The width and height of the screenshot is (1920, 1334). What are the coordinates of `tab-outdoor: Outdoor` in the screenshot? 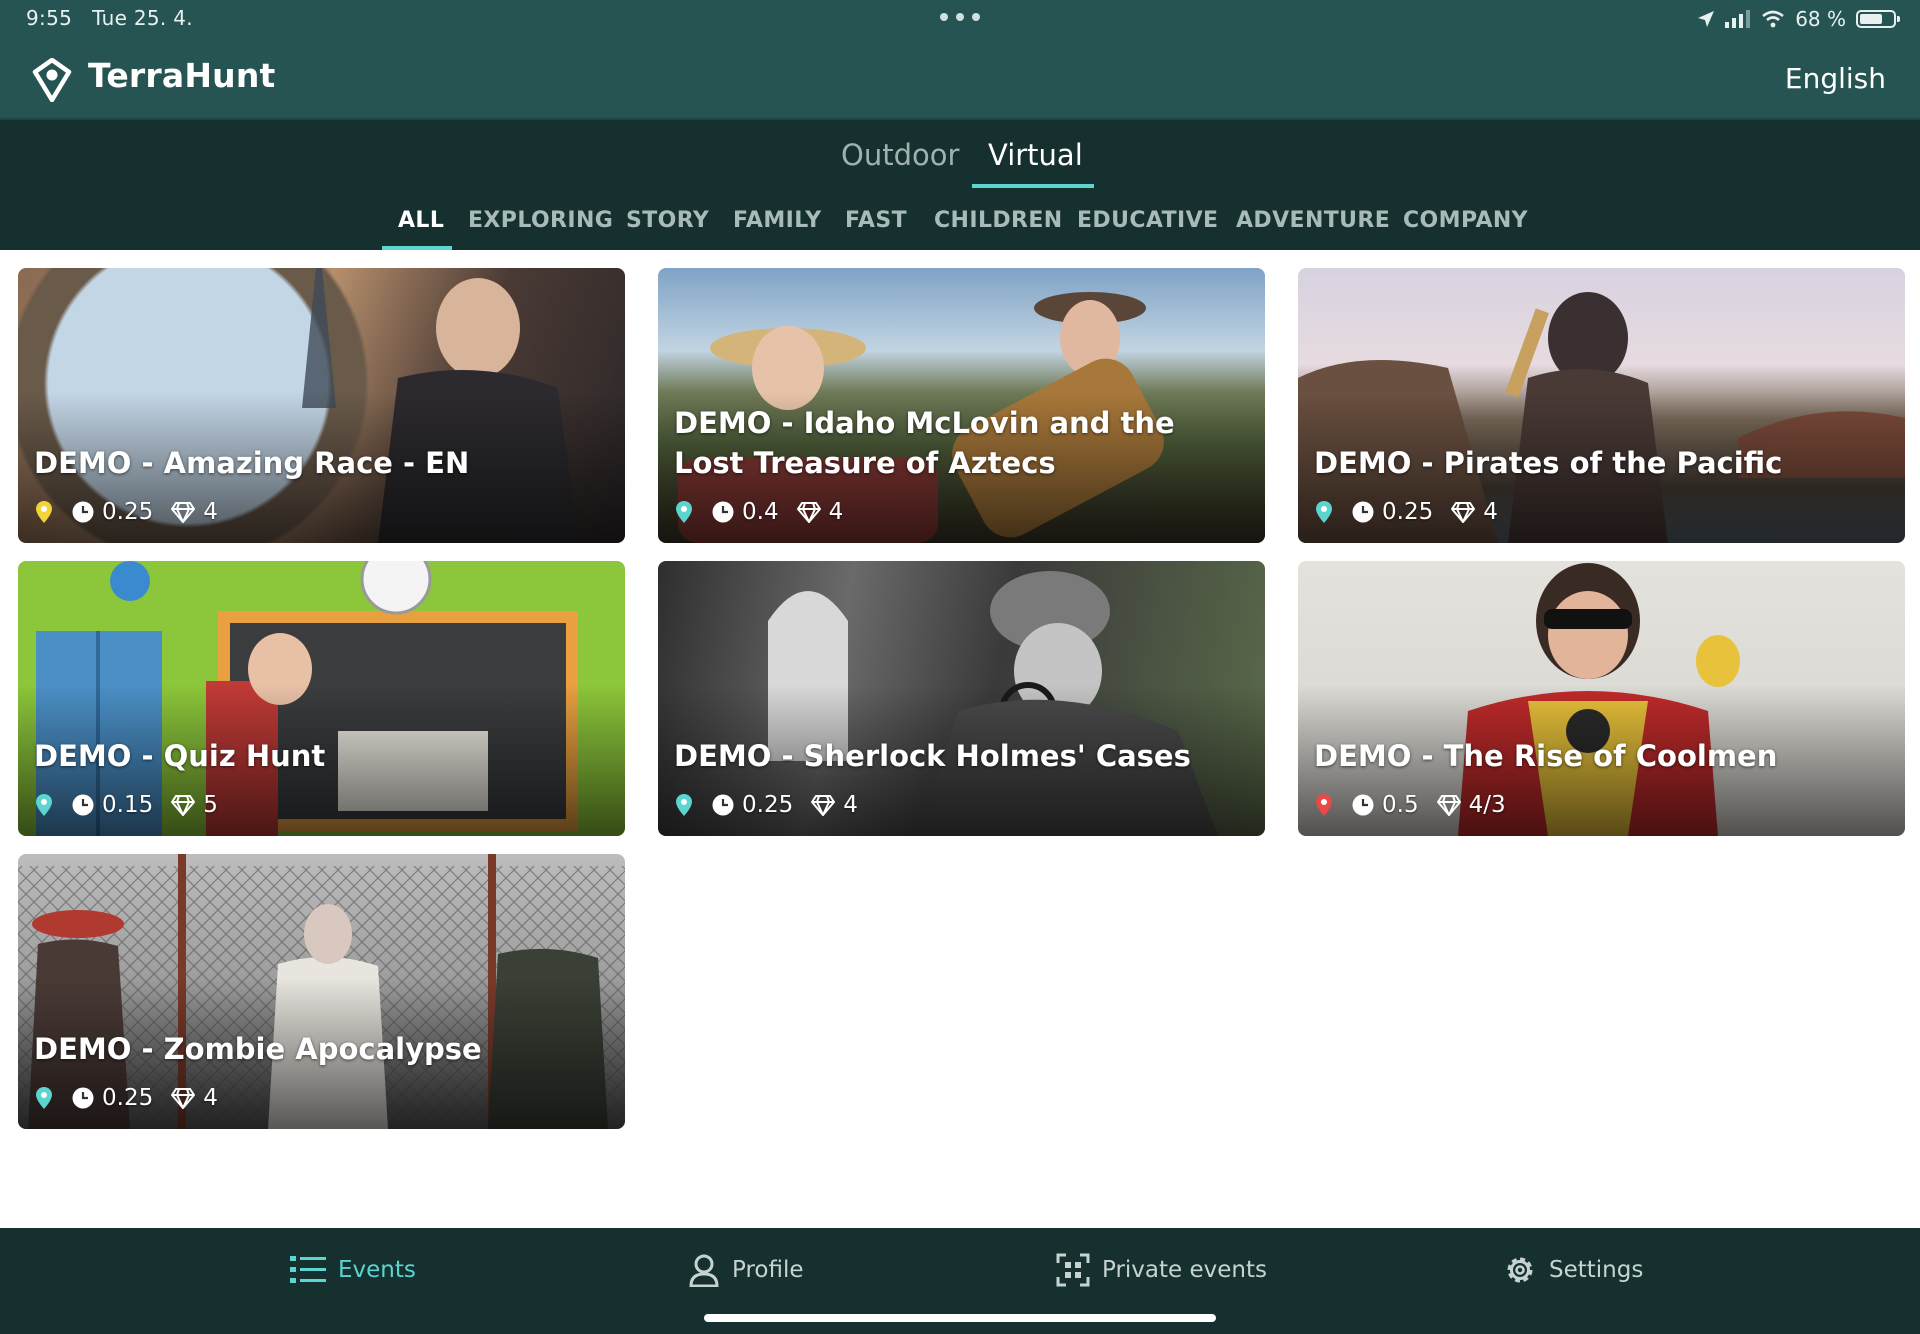 It's located at (900, 155).